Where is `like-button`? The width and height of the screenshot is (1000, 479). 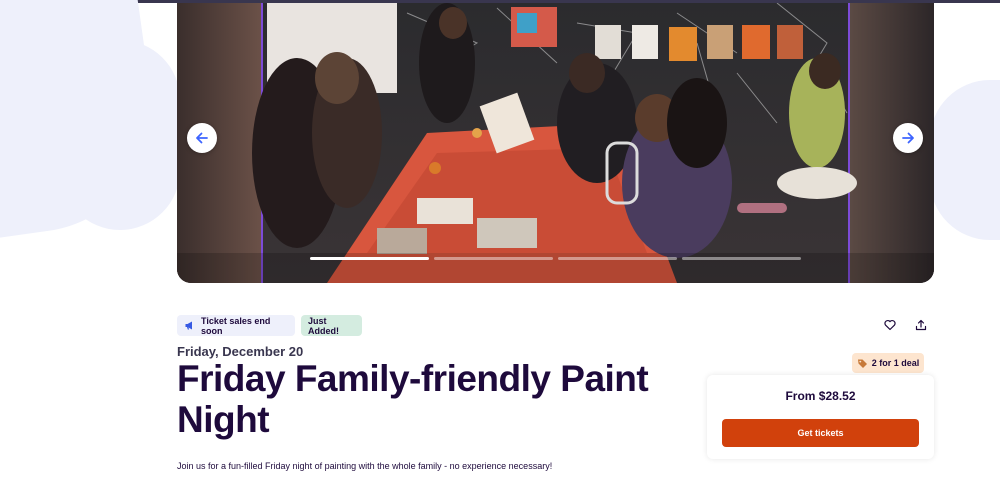
like-button is located at coordinates (890, 325).